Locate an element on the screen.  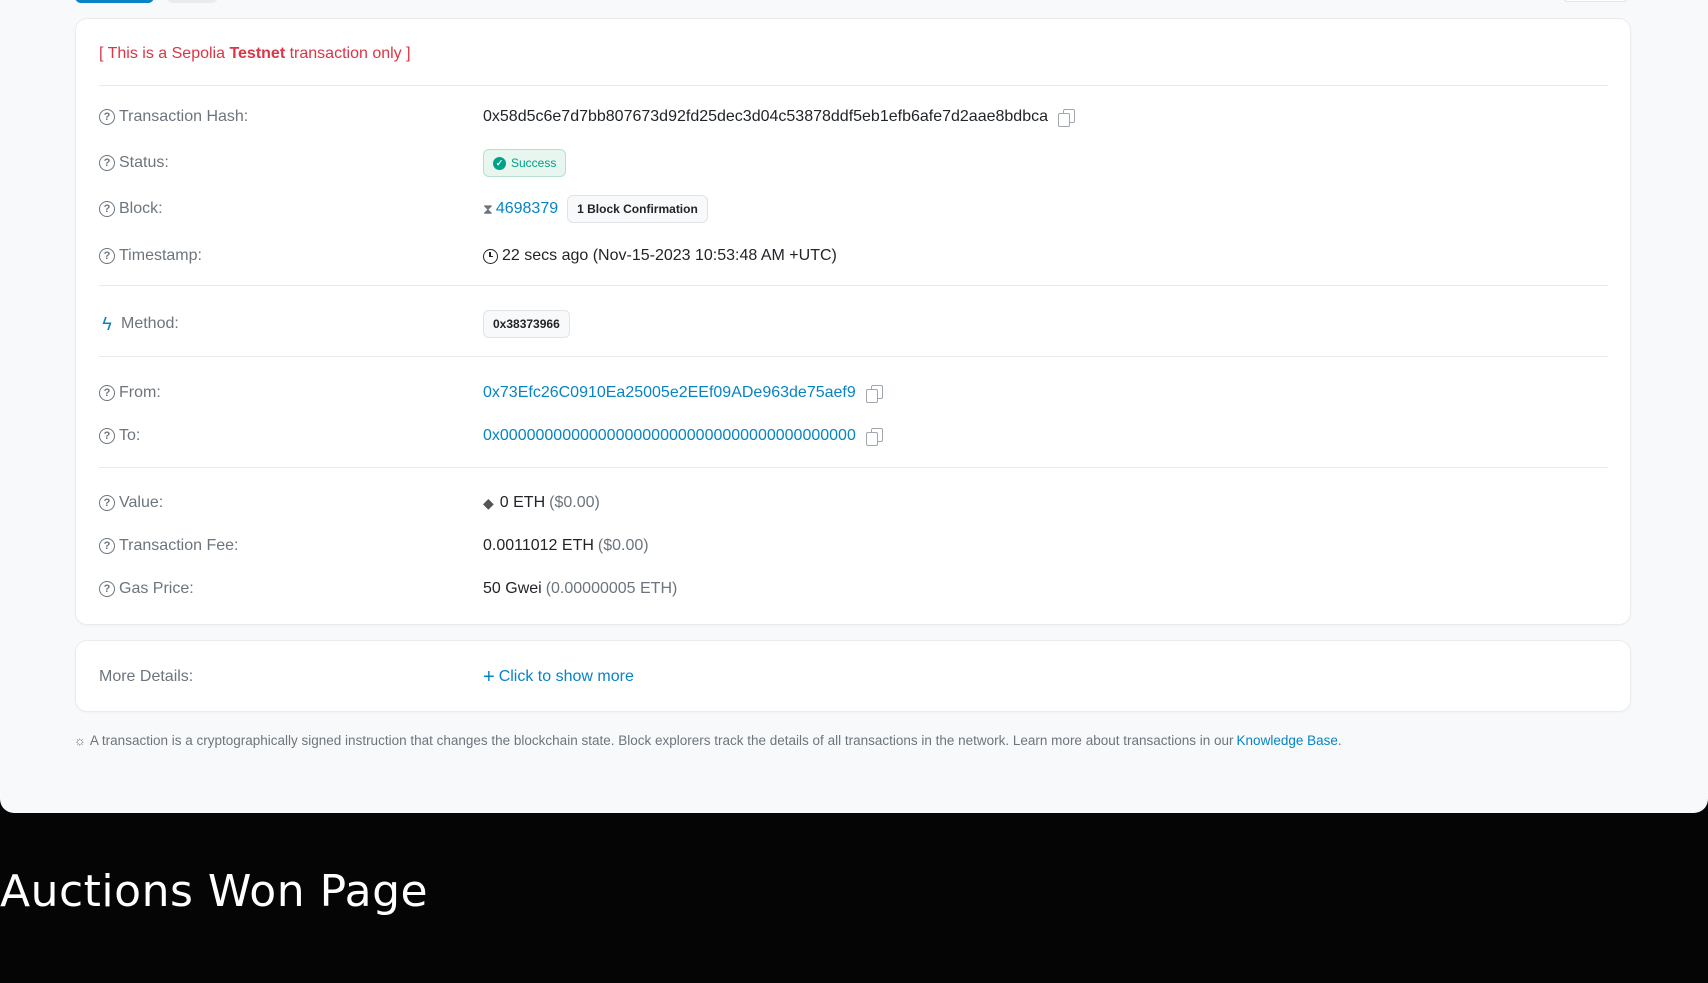
row-status: ? Status: ✓ Success is located at coordinates (853, 163).